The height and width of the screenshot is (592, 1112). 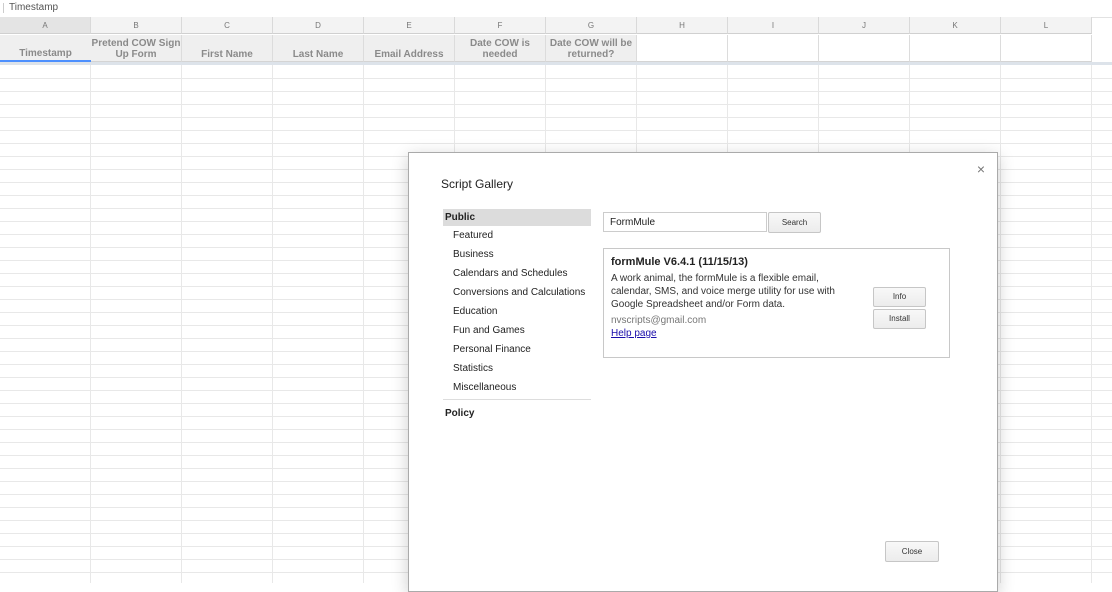 I want to click on column-header: J, so click(x=864, y=25).